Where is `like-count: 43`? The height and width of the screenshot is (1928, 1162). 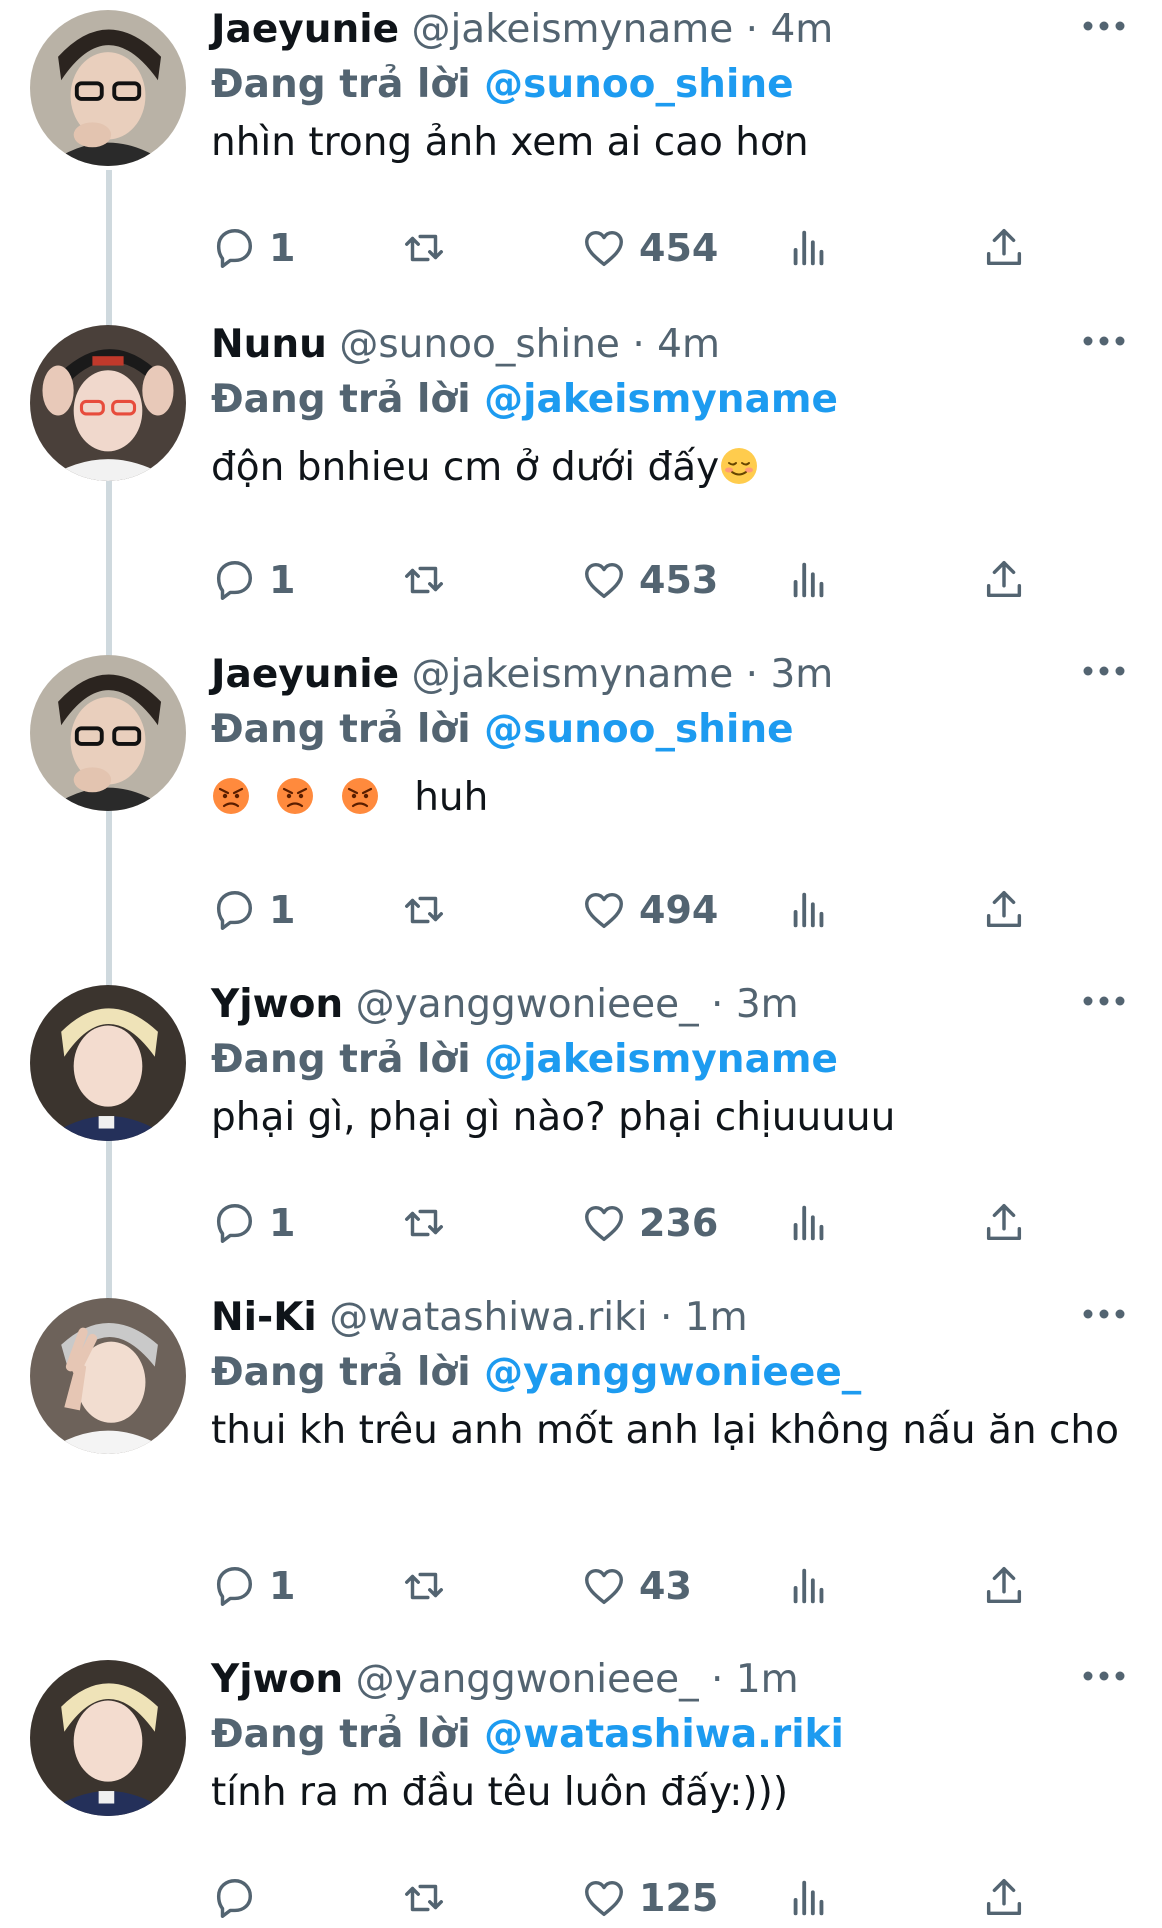
like-count: 43 is located at coordinates (665, 1586).